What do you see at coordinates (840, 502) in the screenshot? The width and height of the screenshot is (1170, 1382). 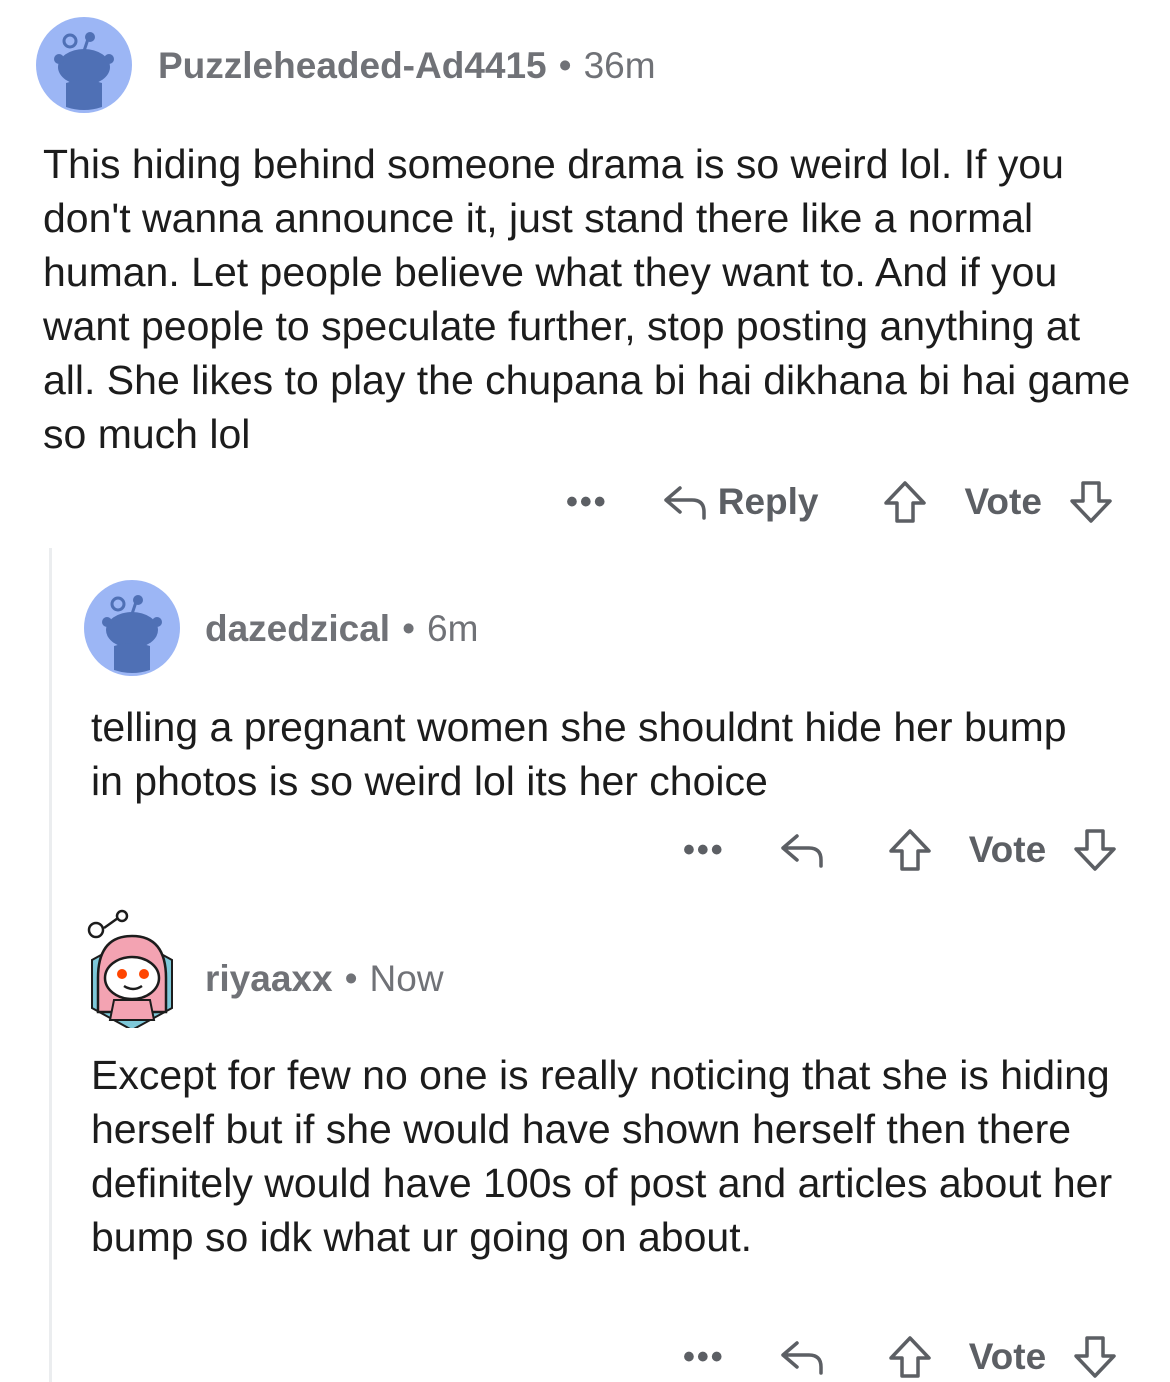 I see `comment-actions: ••• Reply Vote` at bounding box center [840, 502].